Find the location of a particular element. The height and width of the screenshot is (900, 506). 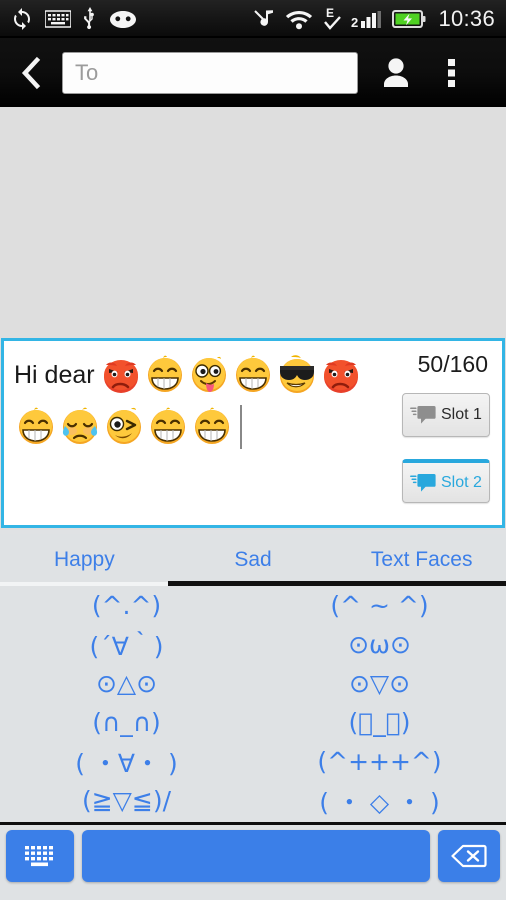

status-bar-right-icons: E 2 10:36 is located at coordinates (379, 19).